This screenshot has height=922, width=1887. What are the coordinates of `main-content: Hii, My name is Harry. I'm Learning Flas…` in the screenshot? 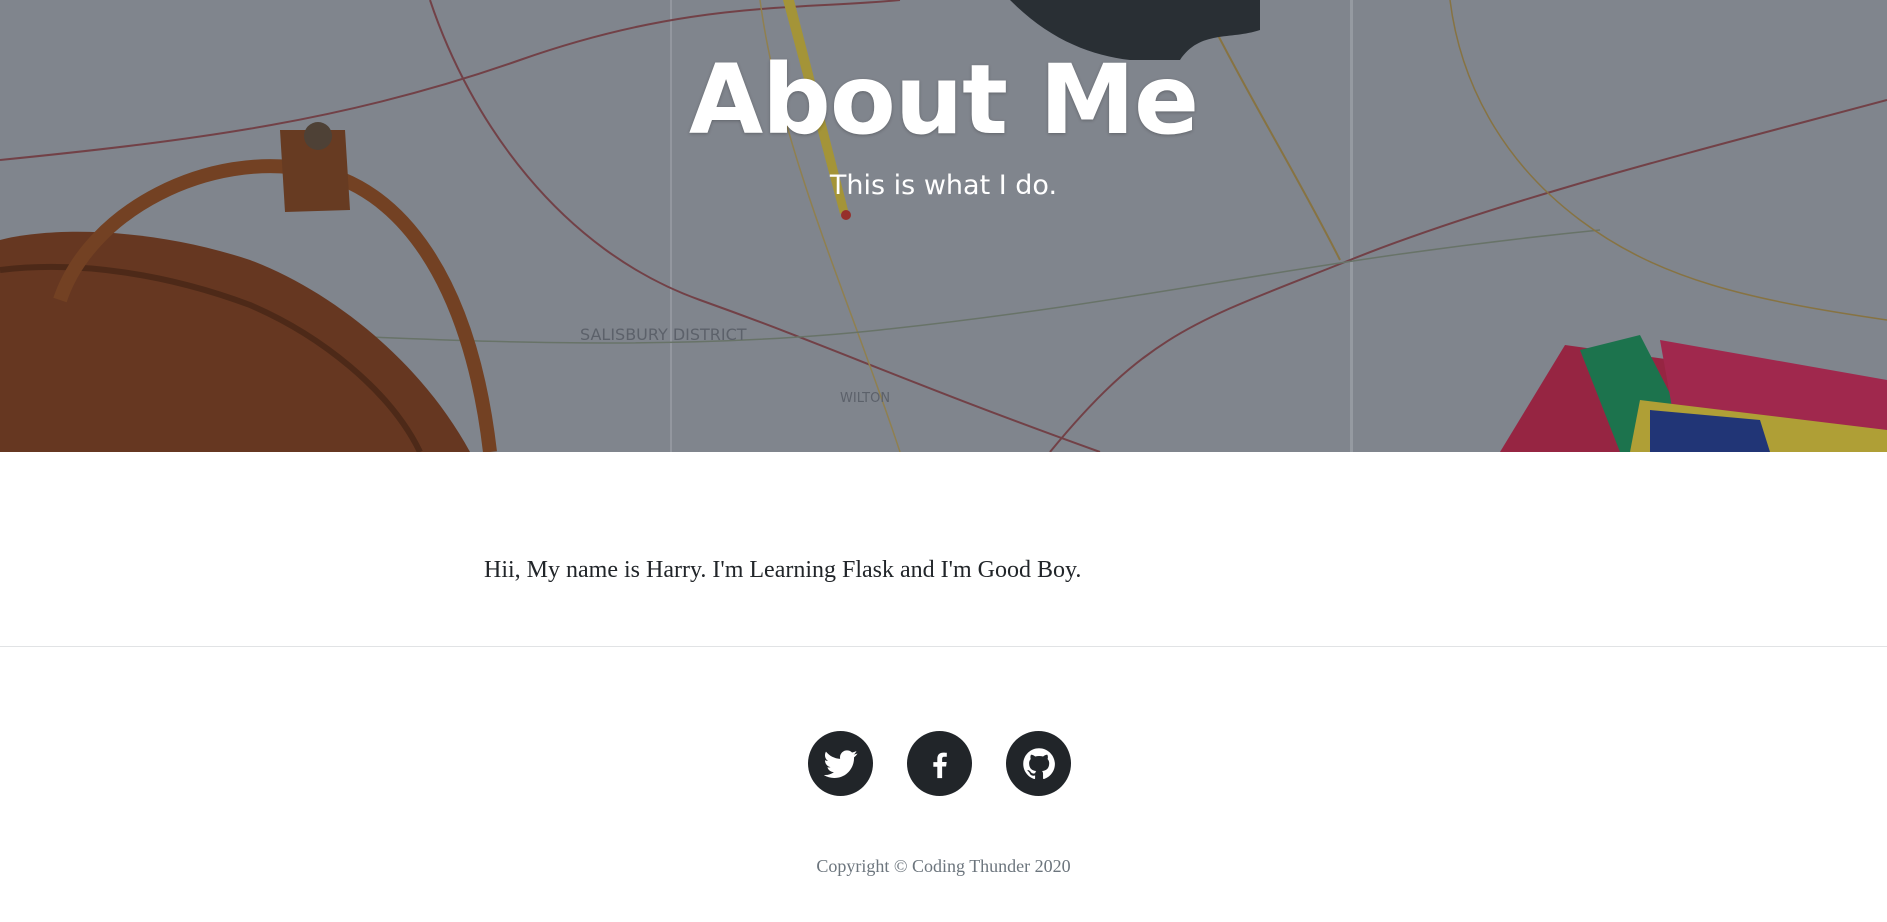 It's located at (944, 570).